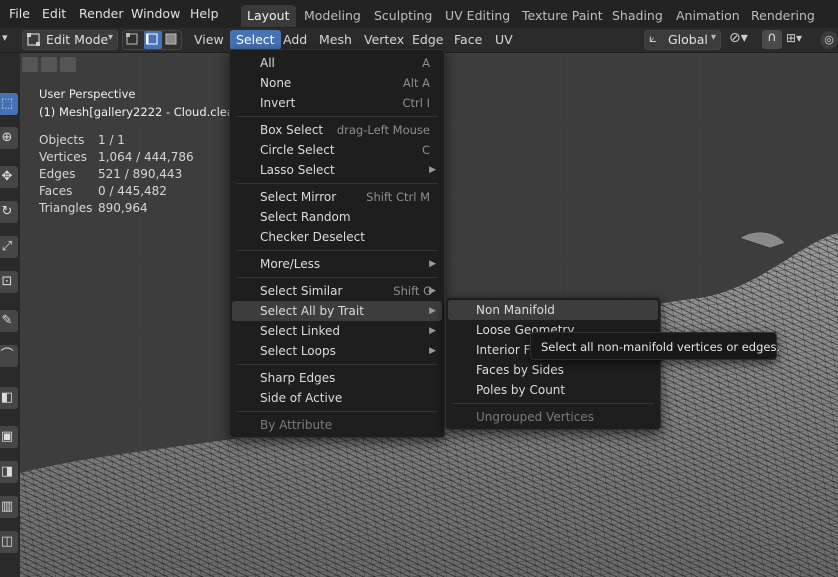 The image size is (838, 577). I want to click on object-name: (1) Mesh[gallery2222 - Cloud.clean, so click(140, 112).